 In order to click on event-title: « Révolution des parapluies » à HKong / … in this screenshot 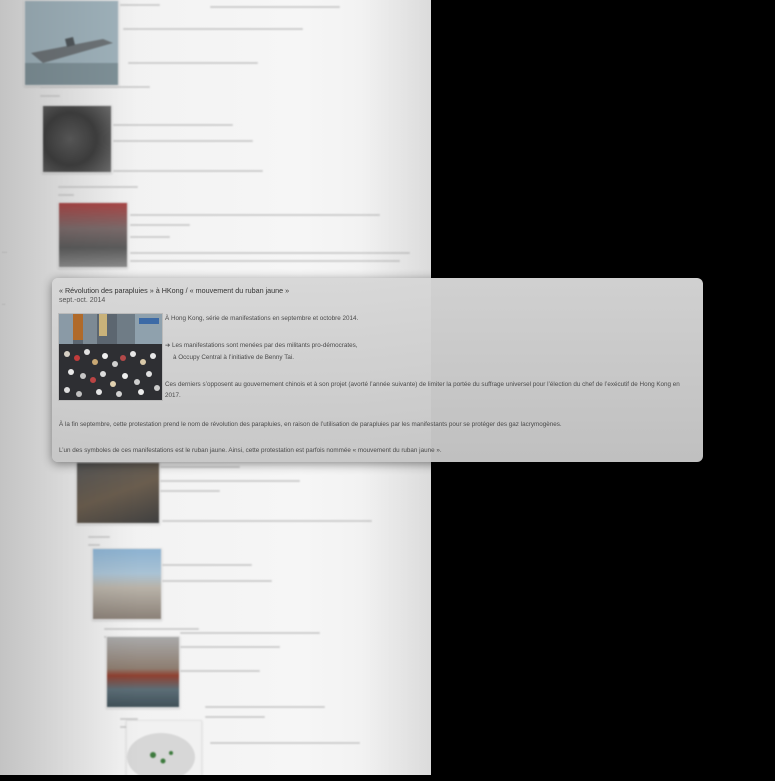, I will do `click(174, 290)`.